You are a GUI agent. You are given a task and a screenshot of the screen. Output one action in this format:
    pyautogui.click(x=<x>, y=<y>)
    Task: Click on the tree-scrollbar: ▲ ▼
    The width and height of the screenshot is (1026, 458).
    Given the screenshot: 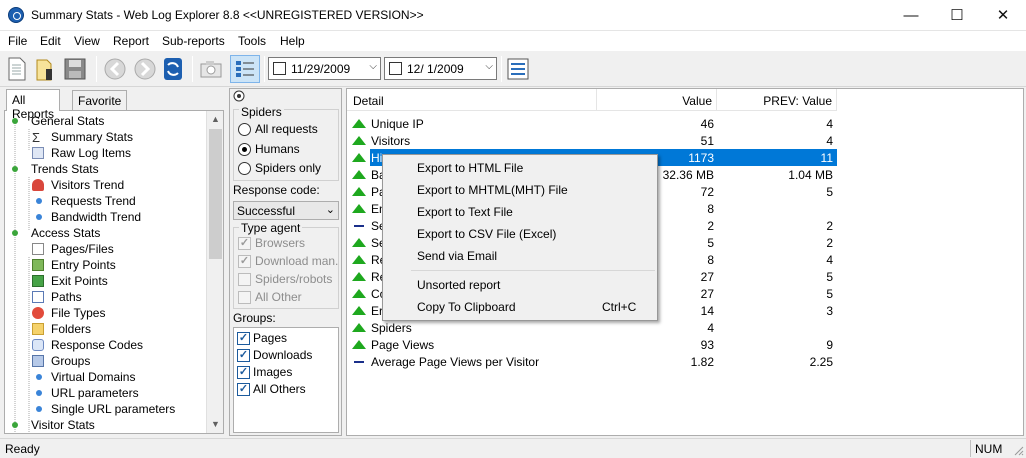 What is the action you would take?
    pyautogui.click(x=214, y=272)
    